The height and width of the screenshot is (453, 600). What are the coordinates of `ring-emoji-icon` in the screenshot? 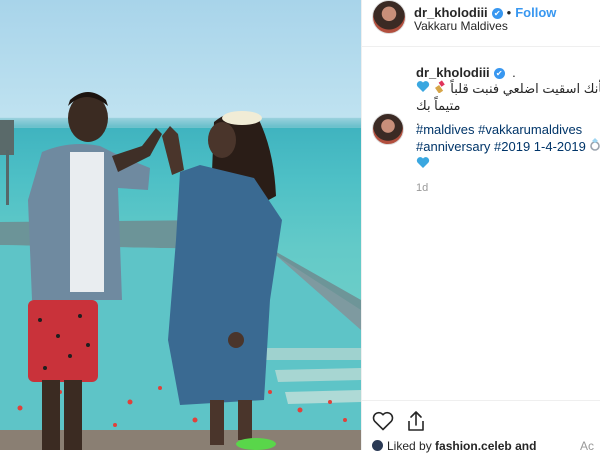 It's located at (594, 146).